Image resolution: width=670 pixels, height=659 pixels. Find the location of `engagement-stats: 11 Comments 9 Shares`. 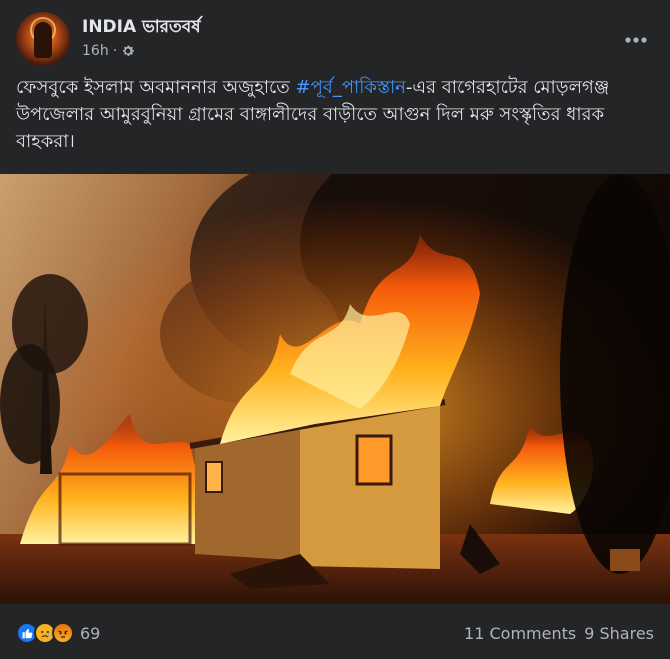

engagement-stats: 11 Comments 9 Shares is located at coordinates (559, 633).